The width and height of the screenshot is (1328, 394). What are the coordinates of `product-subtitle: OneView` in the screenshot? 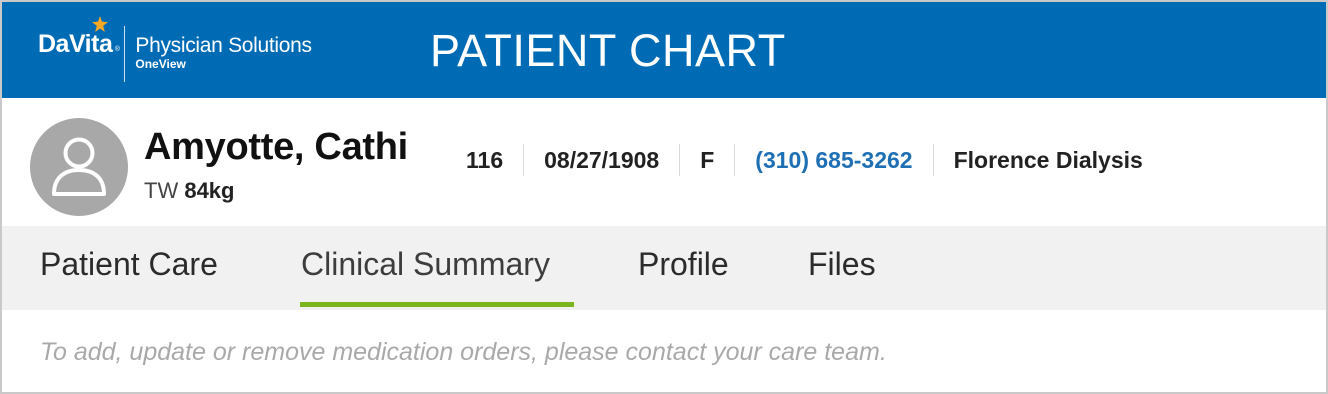 It's located at (160, 64).